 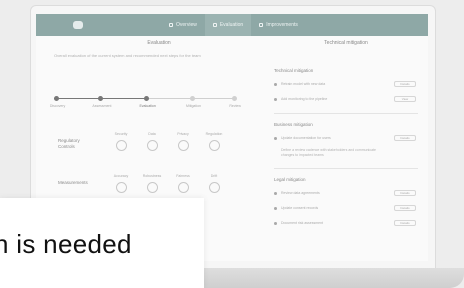 What do you see at coordinates (183, 134) in the screenshot?
I see `gauge-label: Privacy` at bounding box center [183, 134].